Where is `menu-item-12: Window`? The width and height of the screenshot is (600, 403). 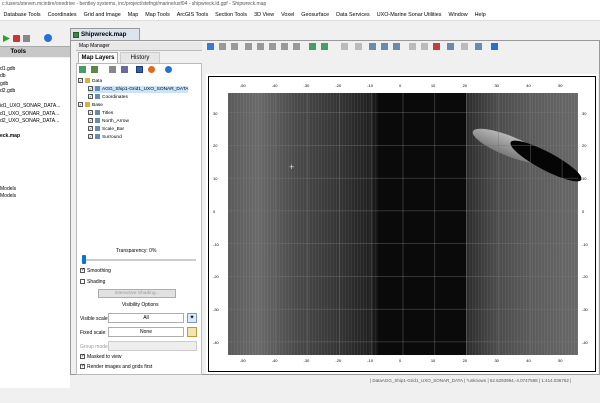 menu-item-12: Window is located at coordinates (458, 15).